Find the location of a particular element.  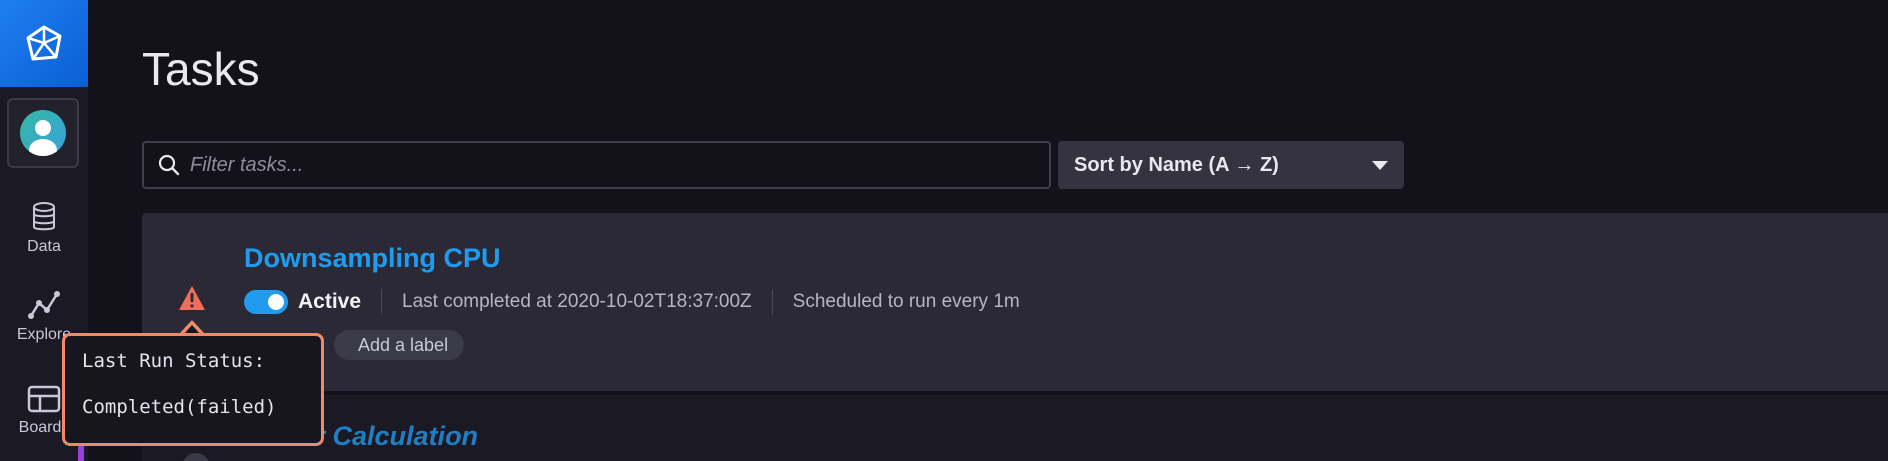

nav-item-data: Data is located at coordinates (44, 229).